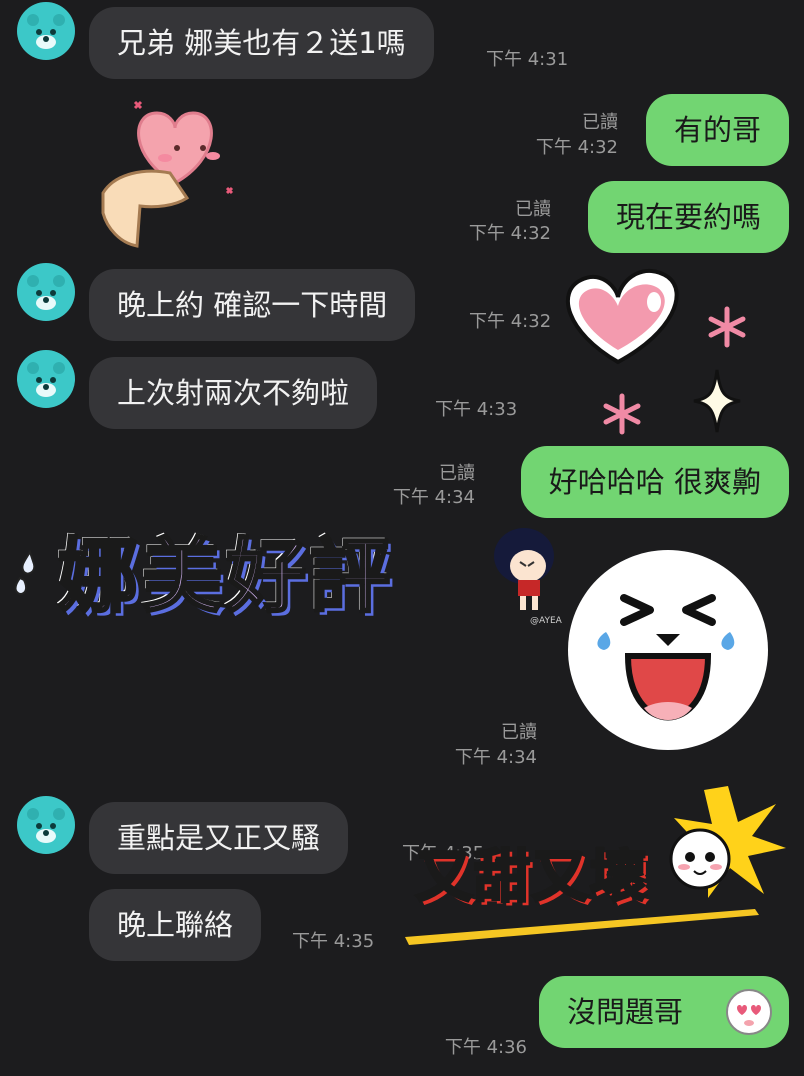  What do you see at coordinates (717, 401) in the screenshot?
I see `star-sparkle-icon` at bounding box center [717, 401].